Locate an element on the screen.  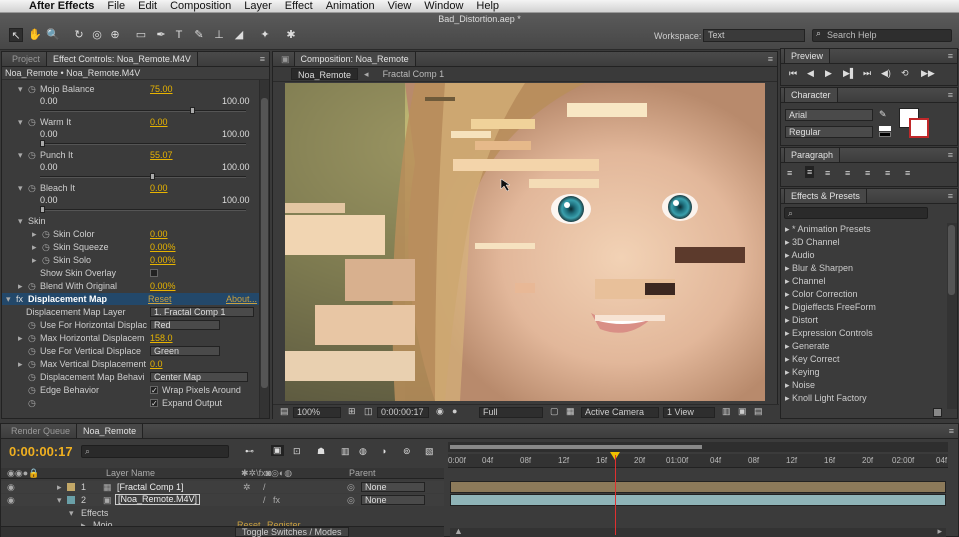
zoom-tool-icon: 🔍 is located at coordinates (53, 35).